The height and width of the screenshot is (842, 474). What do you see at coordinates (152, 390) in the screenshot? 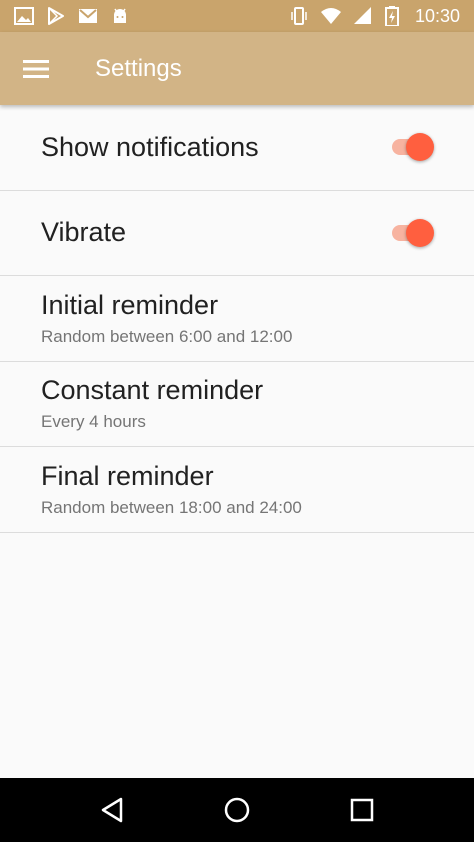
I see `setting-title: Constant reminder` at bounding box center [152, 390].